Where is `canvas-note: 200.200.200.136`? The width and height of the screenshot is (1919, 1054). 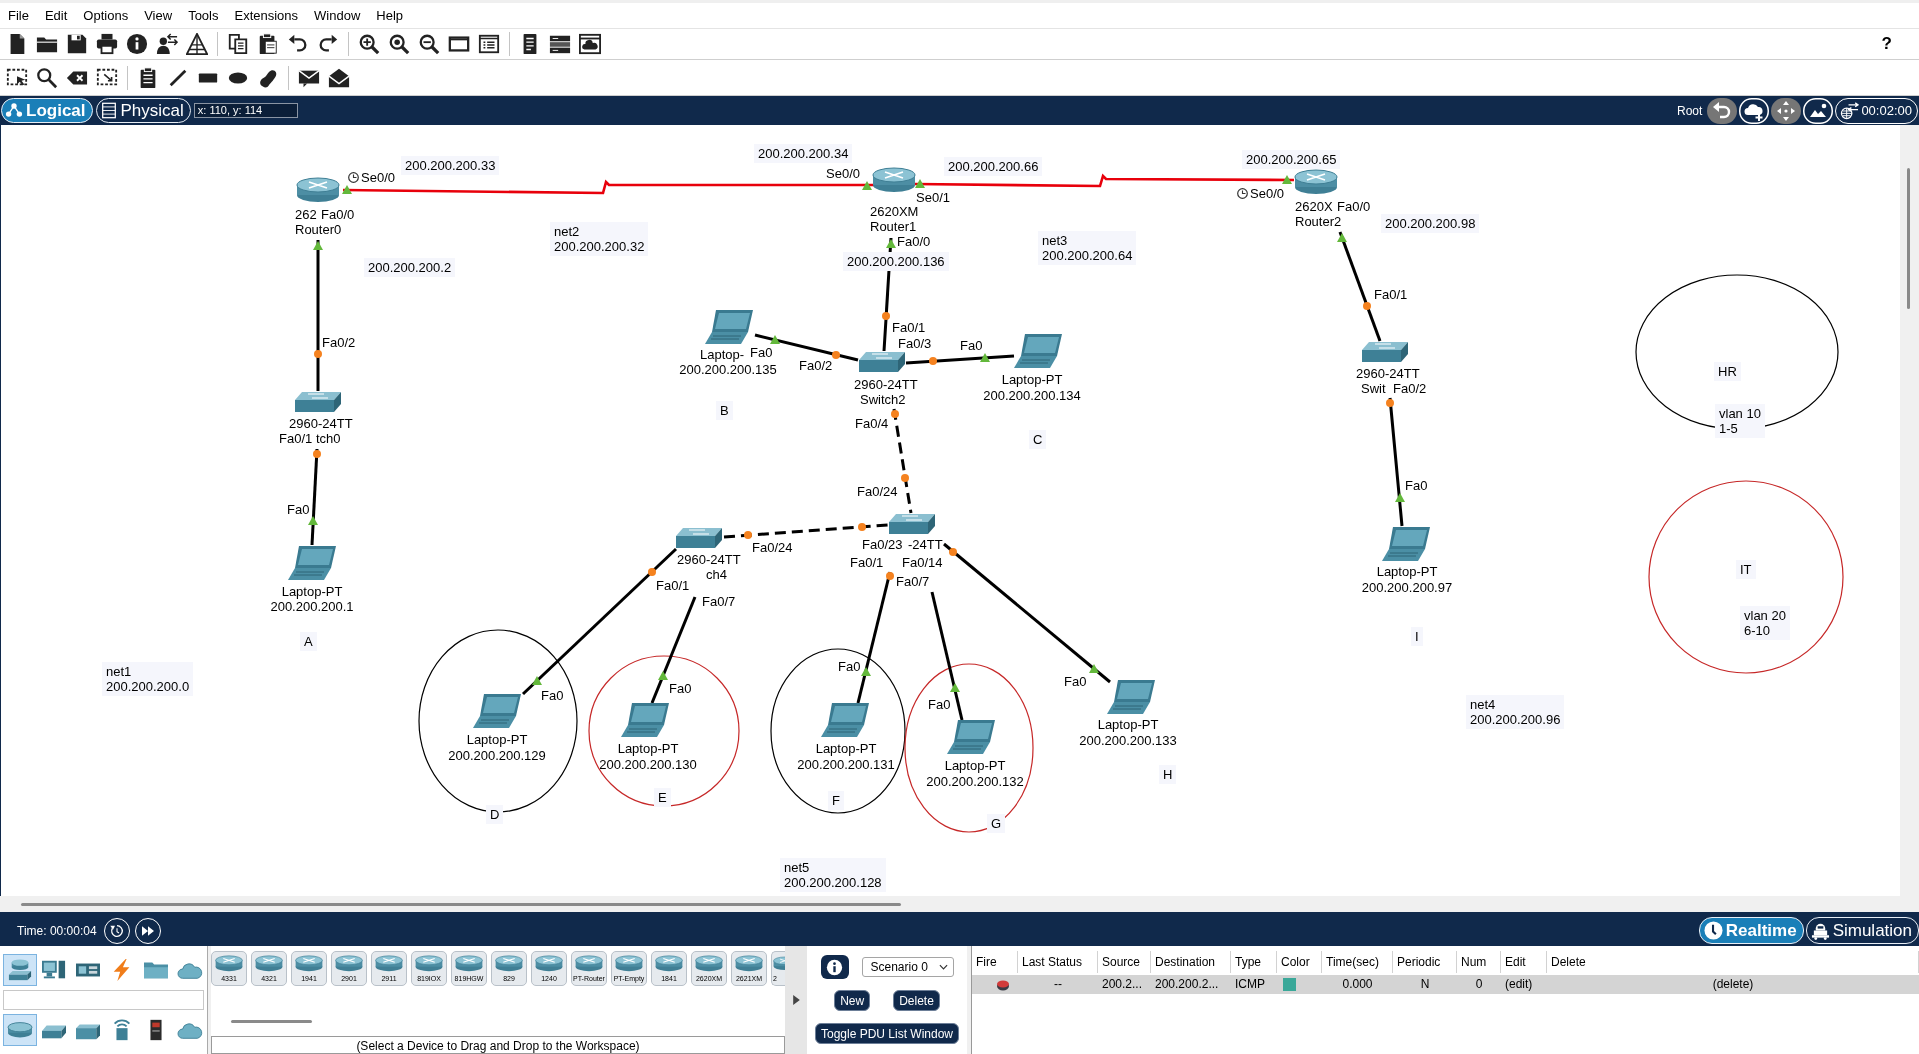 canvas-note: 200.200.200.136 is located at coordinates (896, 261).